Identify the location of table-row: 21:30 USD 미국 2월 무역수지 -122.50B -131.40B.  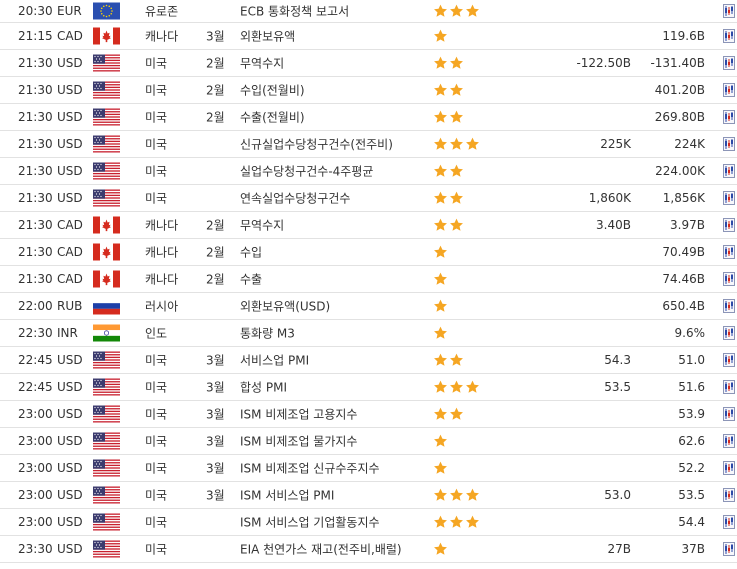
(368, 63).